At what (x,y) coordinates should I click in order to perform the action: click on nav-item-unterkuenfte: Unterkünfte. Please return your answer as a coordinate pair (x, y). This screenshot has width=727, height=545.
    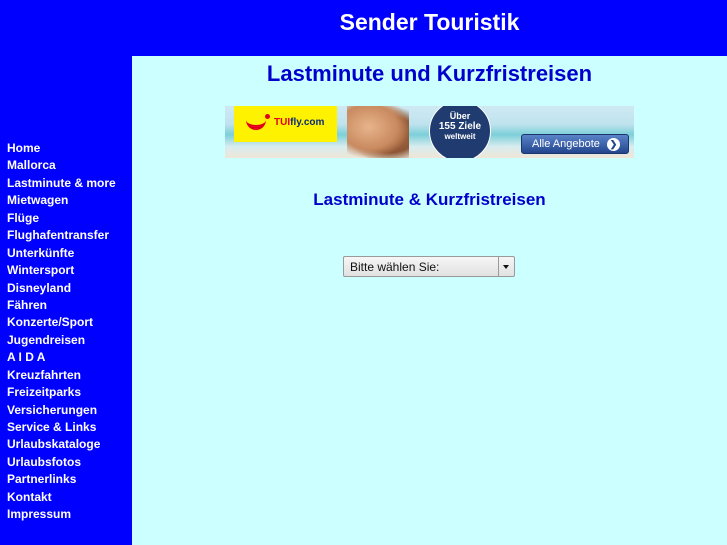
    Looking at the image, I should click on (61, 252).